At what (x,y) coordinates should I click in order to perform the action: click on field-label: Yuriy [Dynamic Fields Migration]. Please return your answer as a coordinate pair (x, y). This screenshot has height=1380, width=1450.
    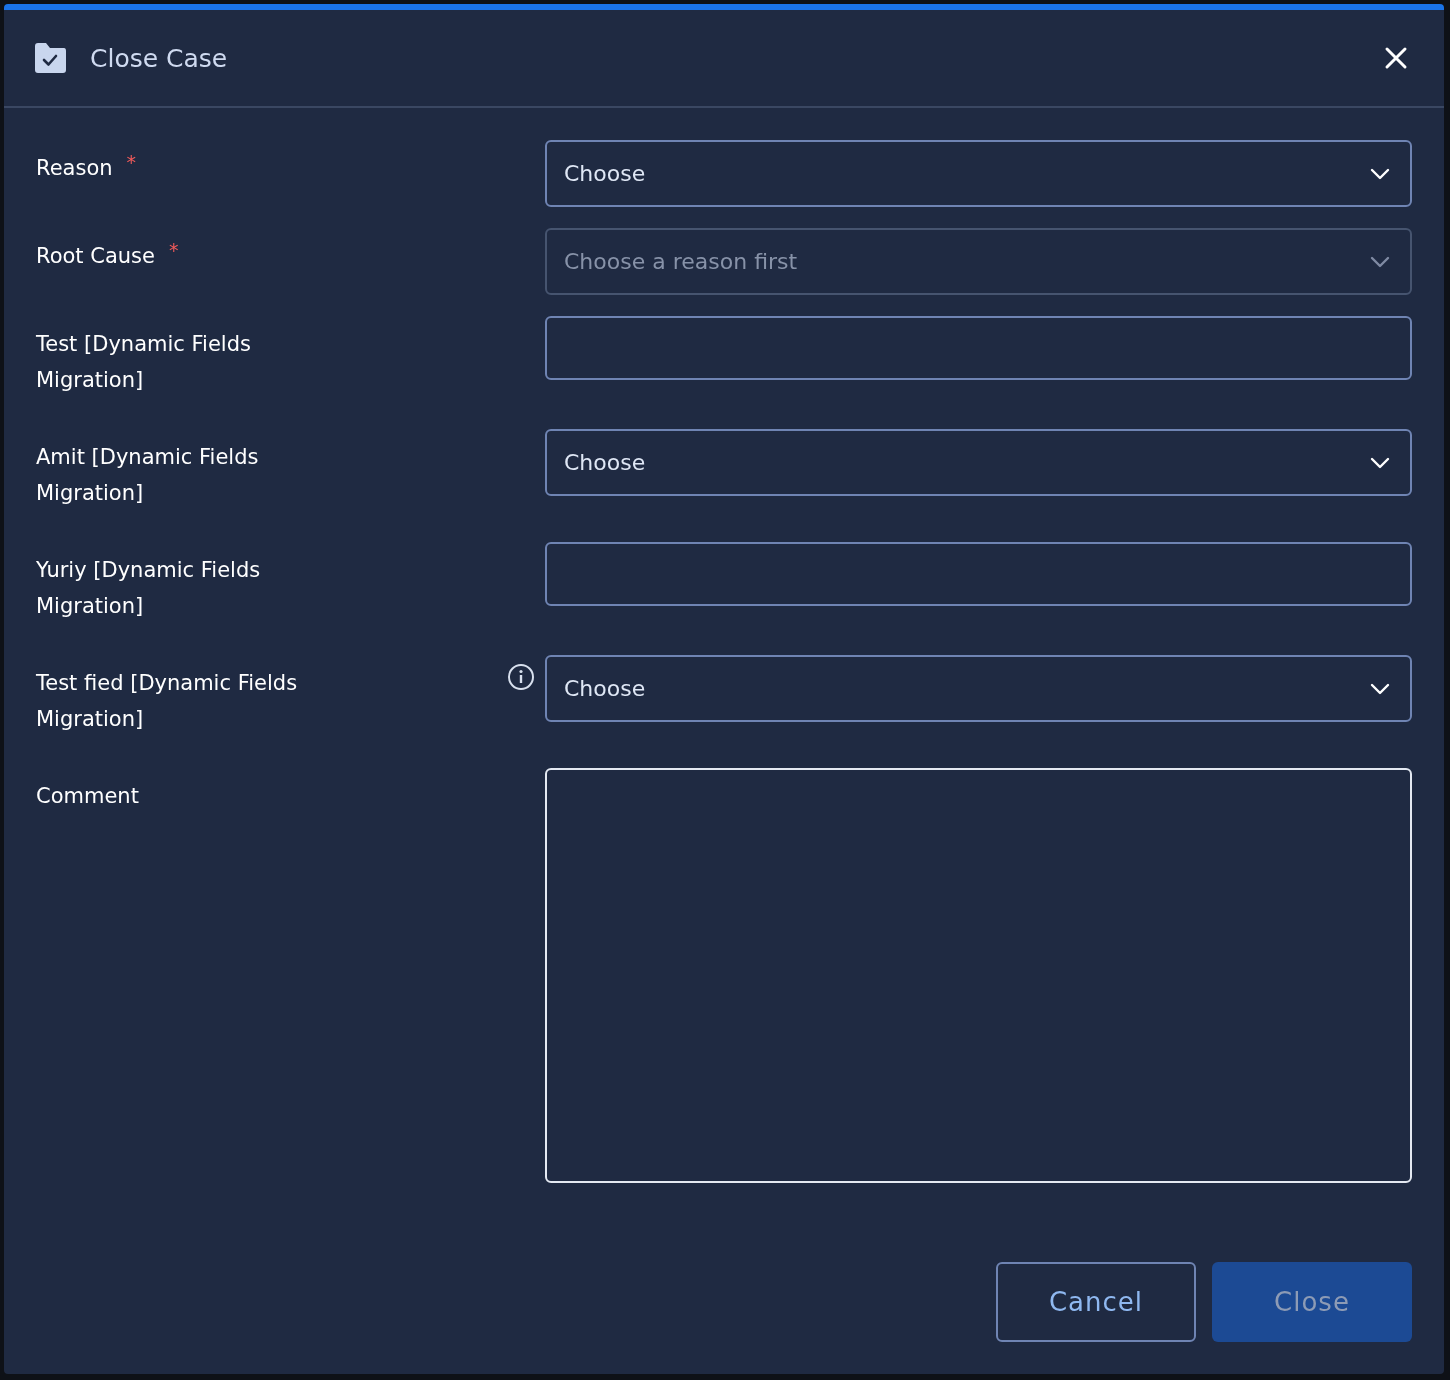
    Looking at the image, I should click on (149, 588).